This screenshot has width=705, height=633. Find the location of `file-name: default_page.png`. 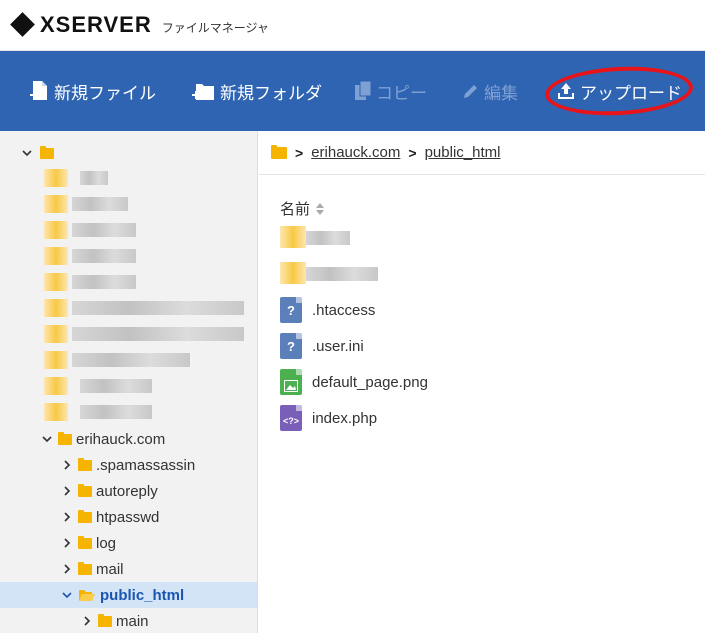

file-name: default_page.png is located at coordinates (370, 382).